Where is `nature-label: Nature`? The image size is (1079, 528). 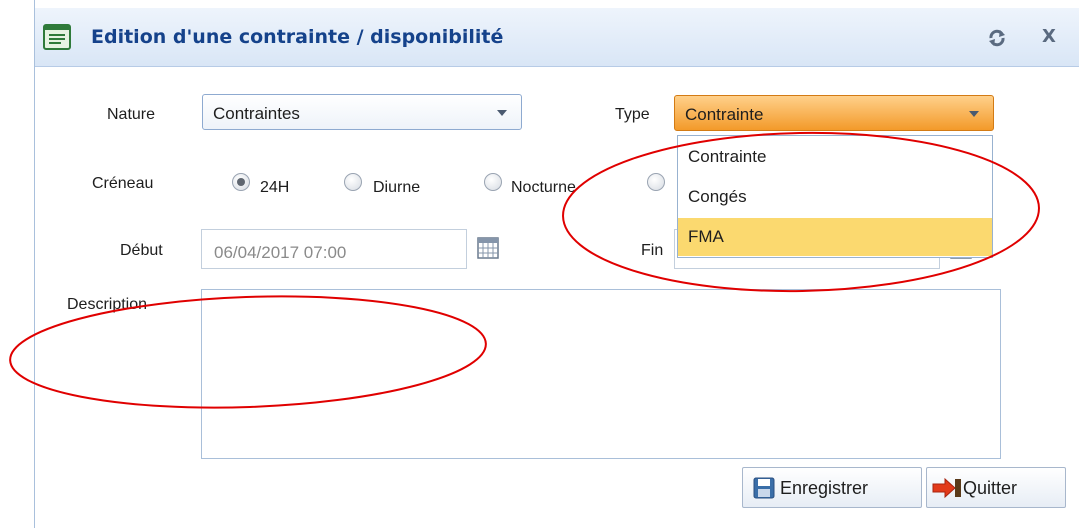 nature-label: Nature is located at coordinates (131, 114).